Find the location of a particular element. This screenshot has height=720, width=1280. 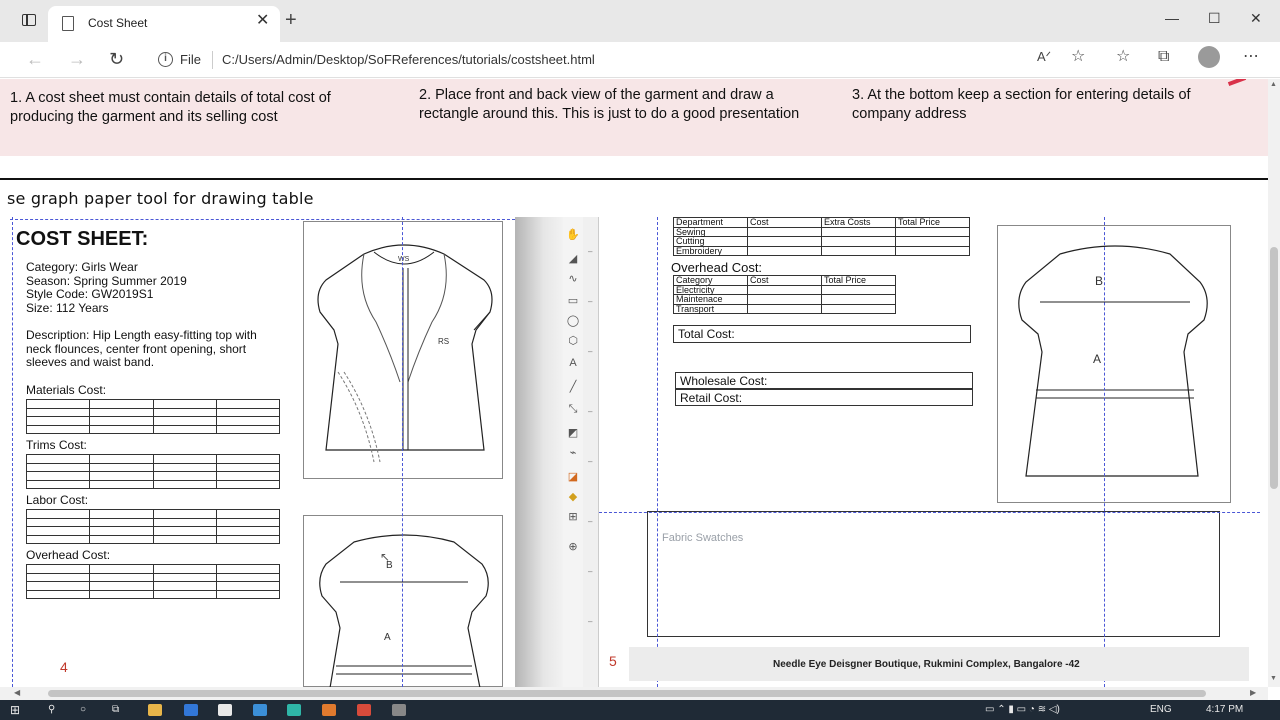

browser-tab: Cost Sheet ✕ is located at coordinates (164, 24).